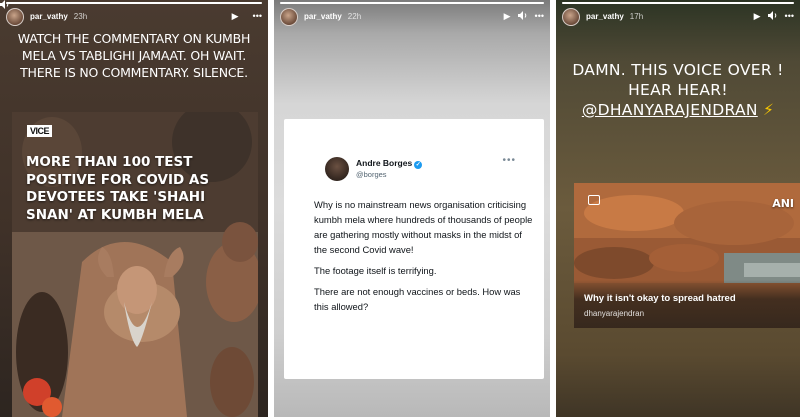  What do you see at coordinates (660, 298) in the screenshot?
I see `card-title: Why it isn't okay to spread hatred` at bounding box center [660, 298].